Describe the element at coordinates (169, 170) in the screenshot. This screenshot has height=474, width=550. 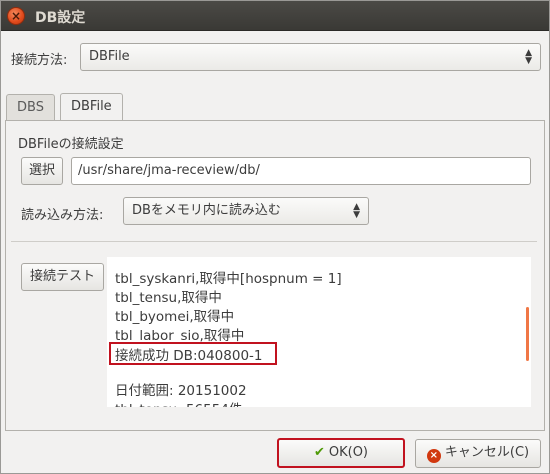
I see `db-path-value: /usr/share/jma-receview/db/` at that location.